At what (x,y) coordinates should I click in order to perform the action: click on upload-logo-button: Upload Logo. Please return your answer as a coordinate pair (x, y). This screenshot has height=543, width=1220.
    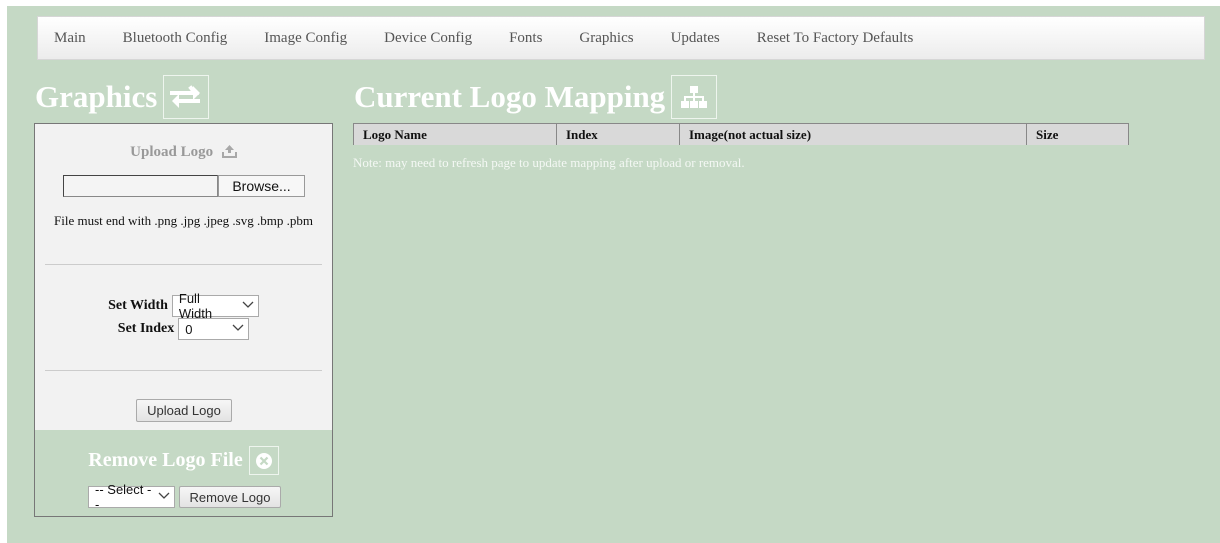
    Looking at the image, I should click on (184, 410).